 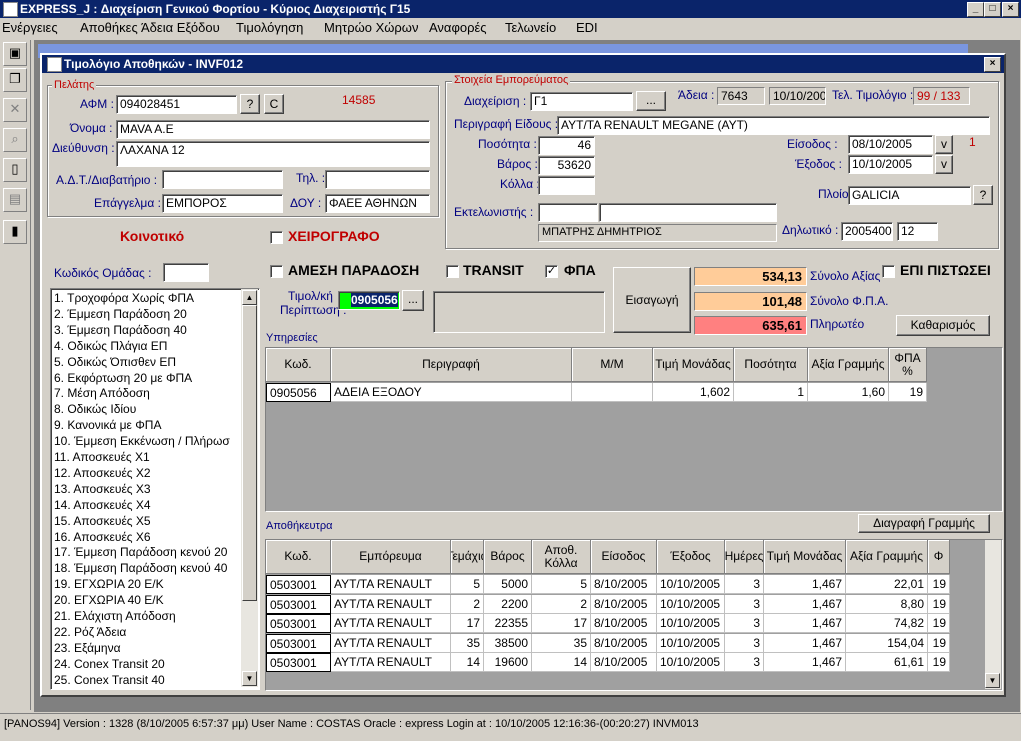 What do you see at coordinates (983, 195) in the screenshot?
I see `ship-lookup-button: ?` at bounding box center [983, 195].